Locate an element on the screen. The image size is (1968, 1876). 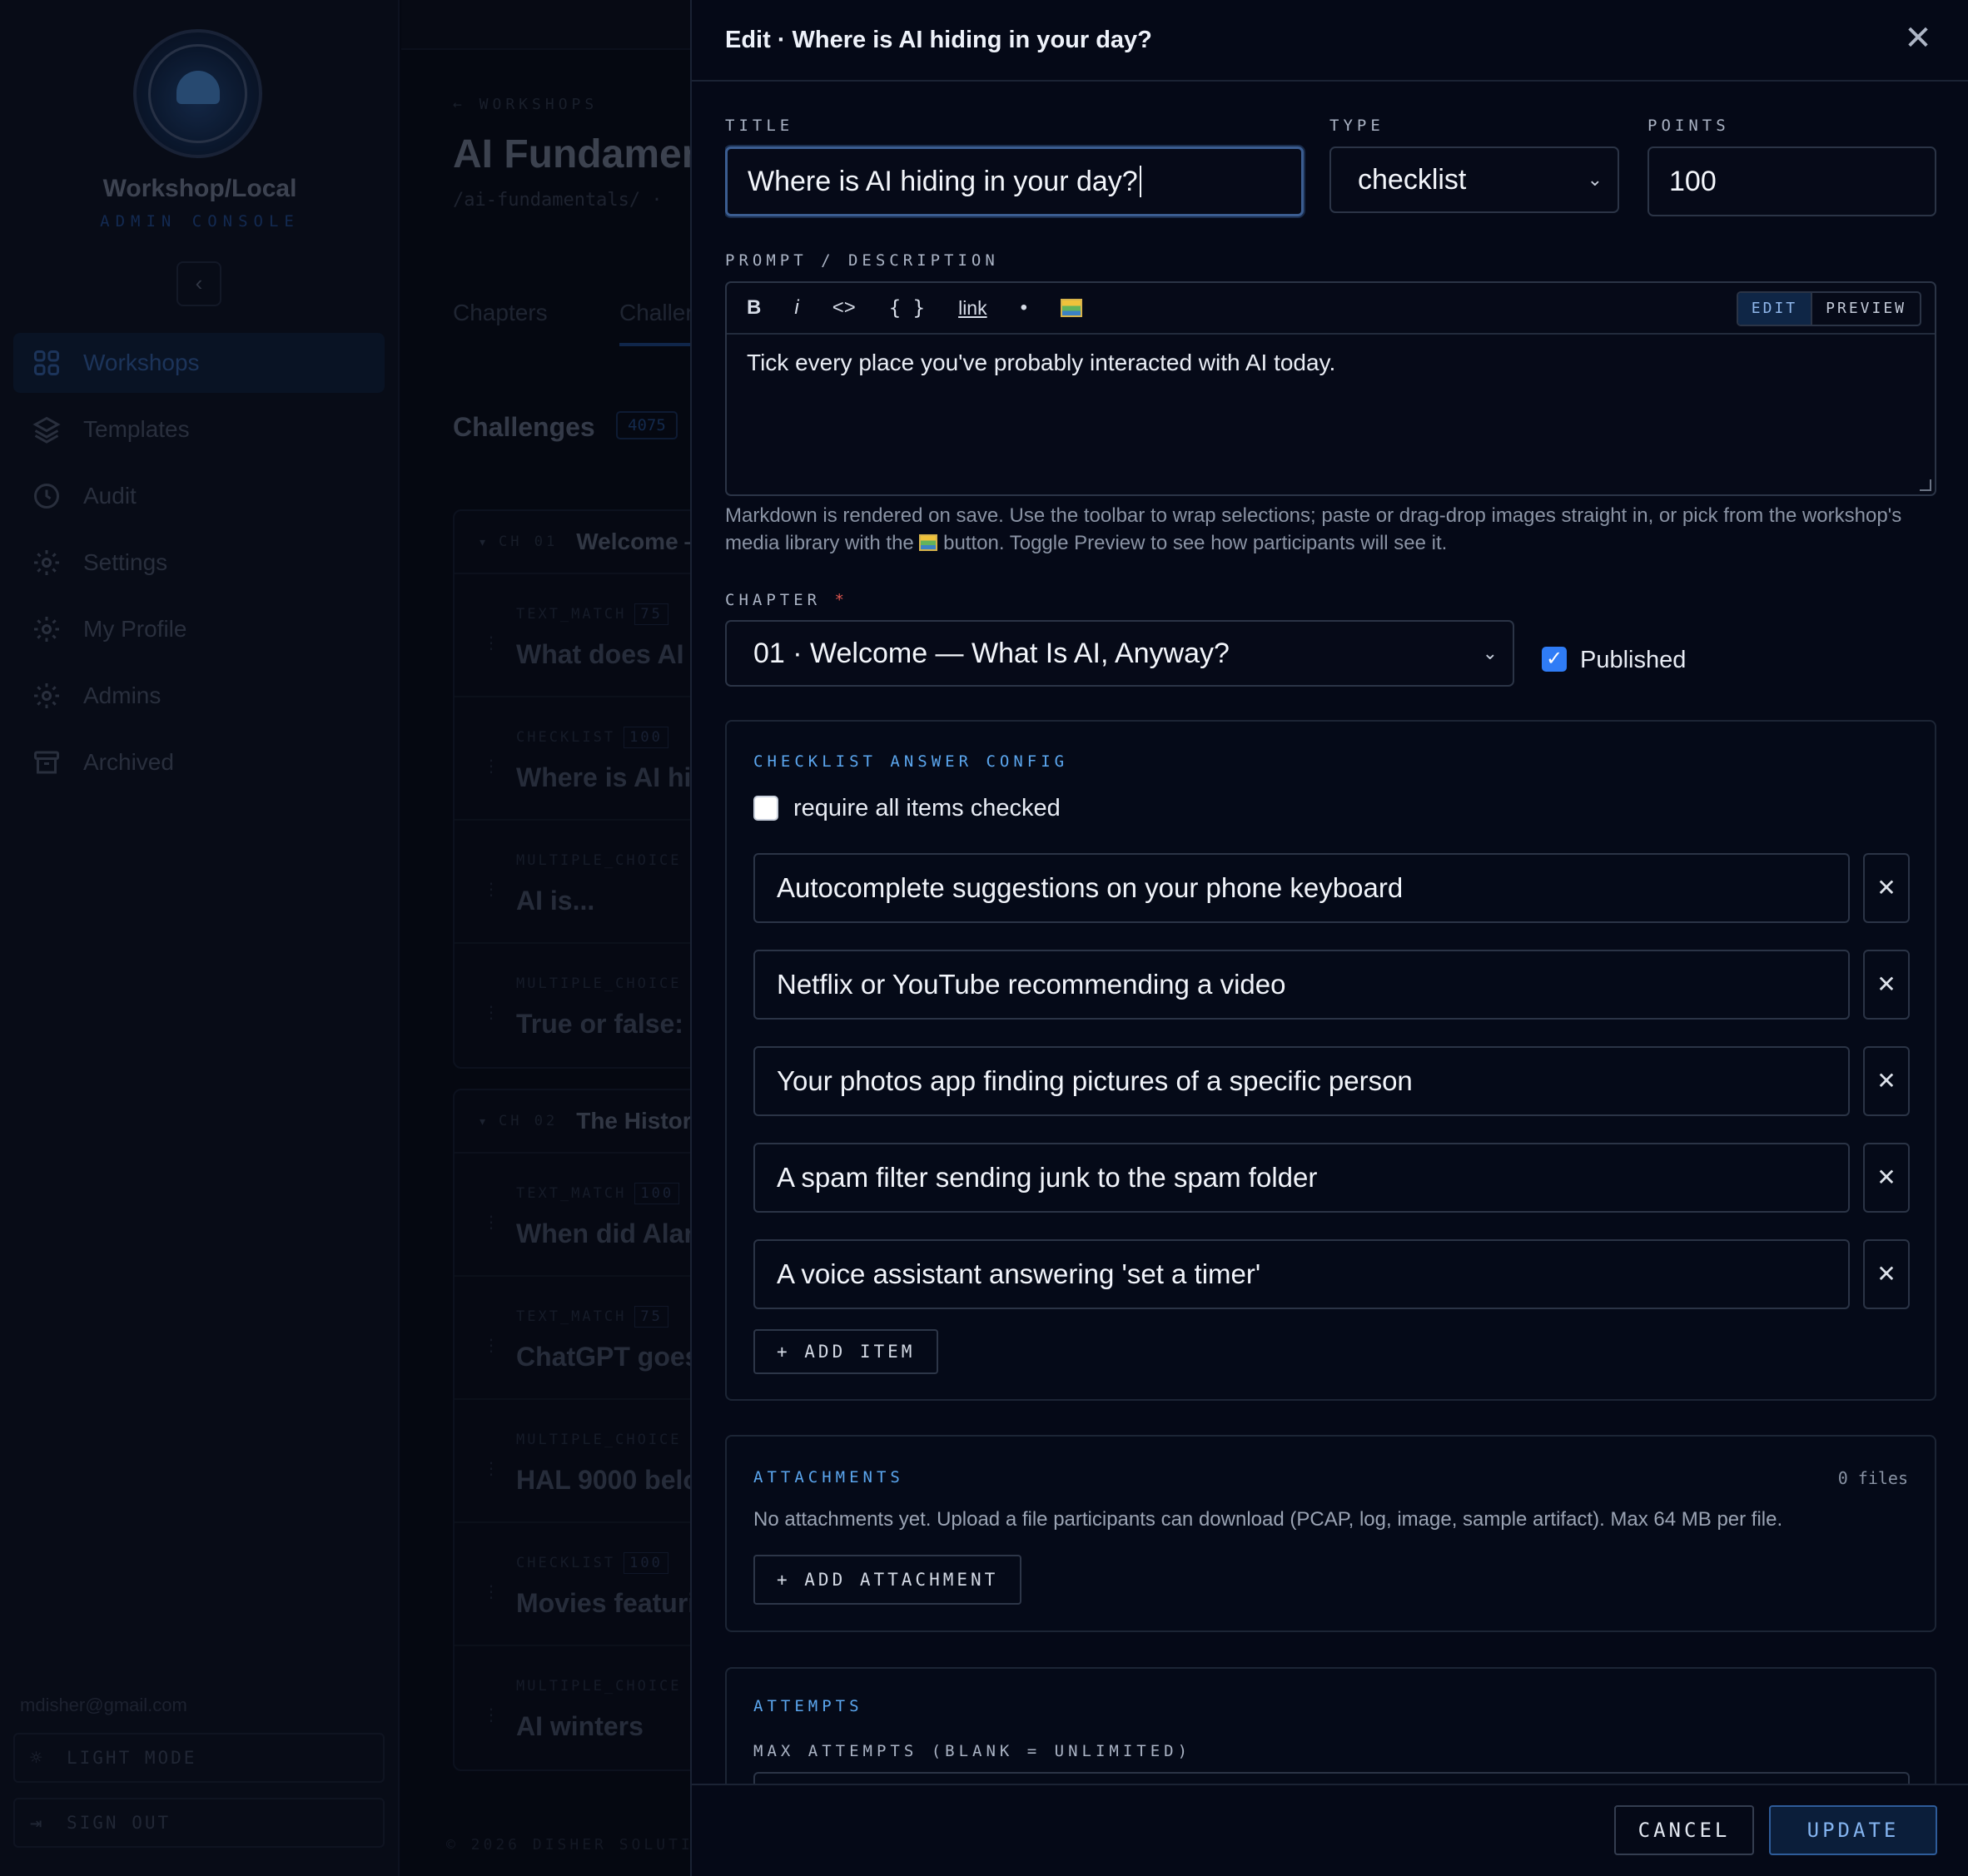
checklist-config-title: CHECKLIST ANSWER CONFIG is located at coordinates (911, 761).